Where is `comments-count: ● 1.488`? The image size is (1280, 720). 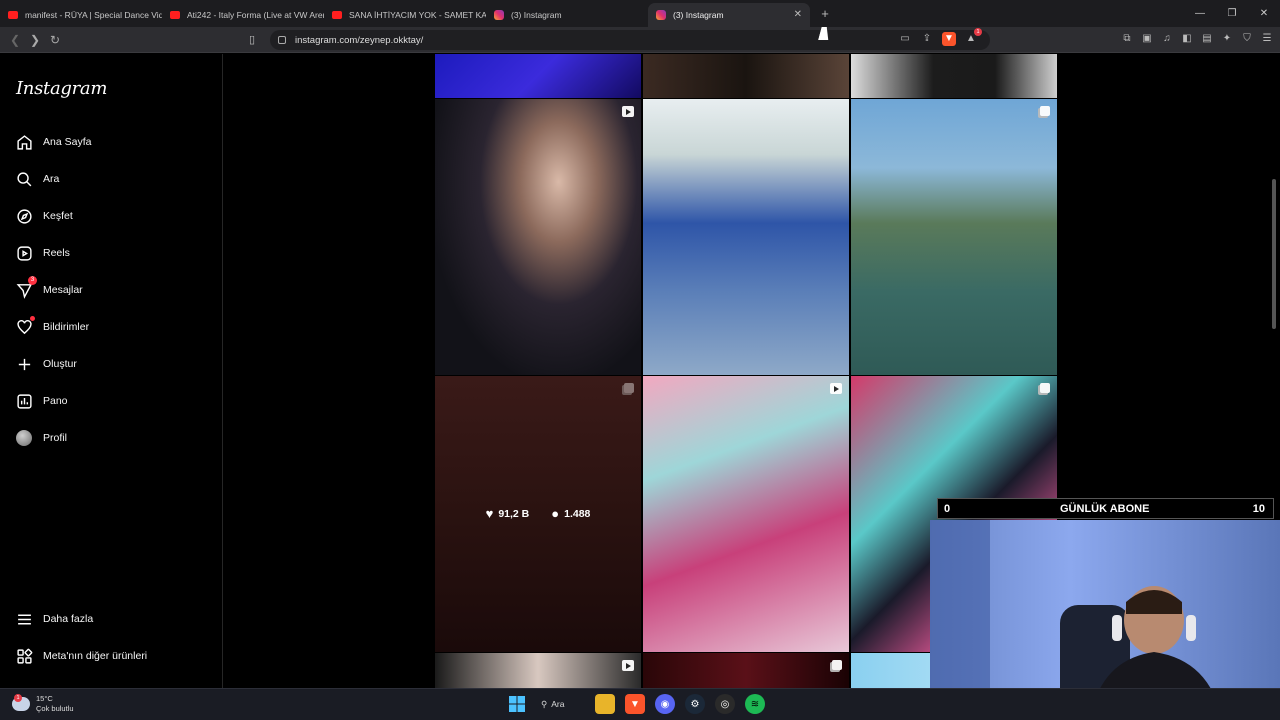 comments-count: ● 1.488 is located at coordinates (570, 513).